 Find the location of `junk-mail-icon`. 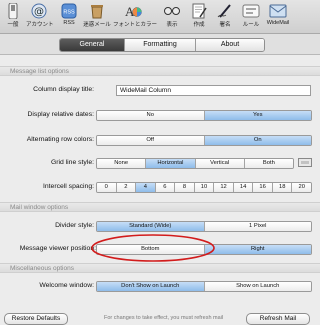

junk-mail-icon is located at coordinates (97, 10).